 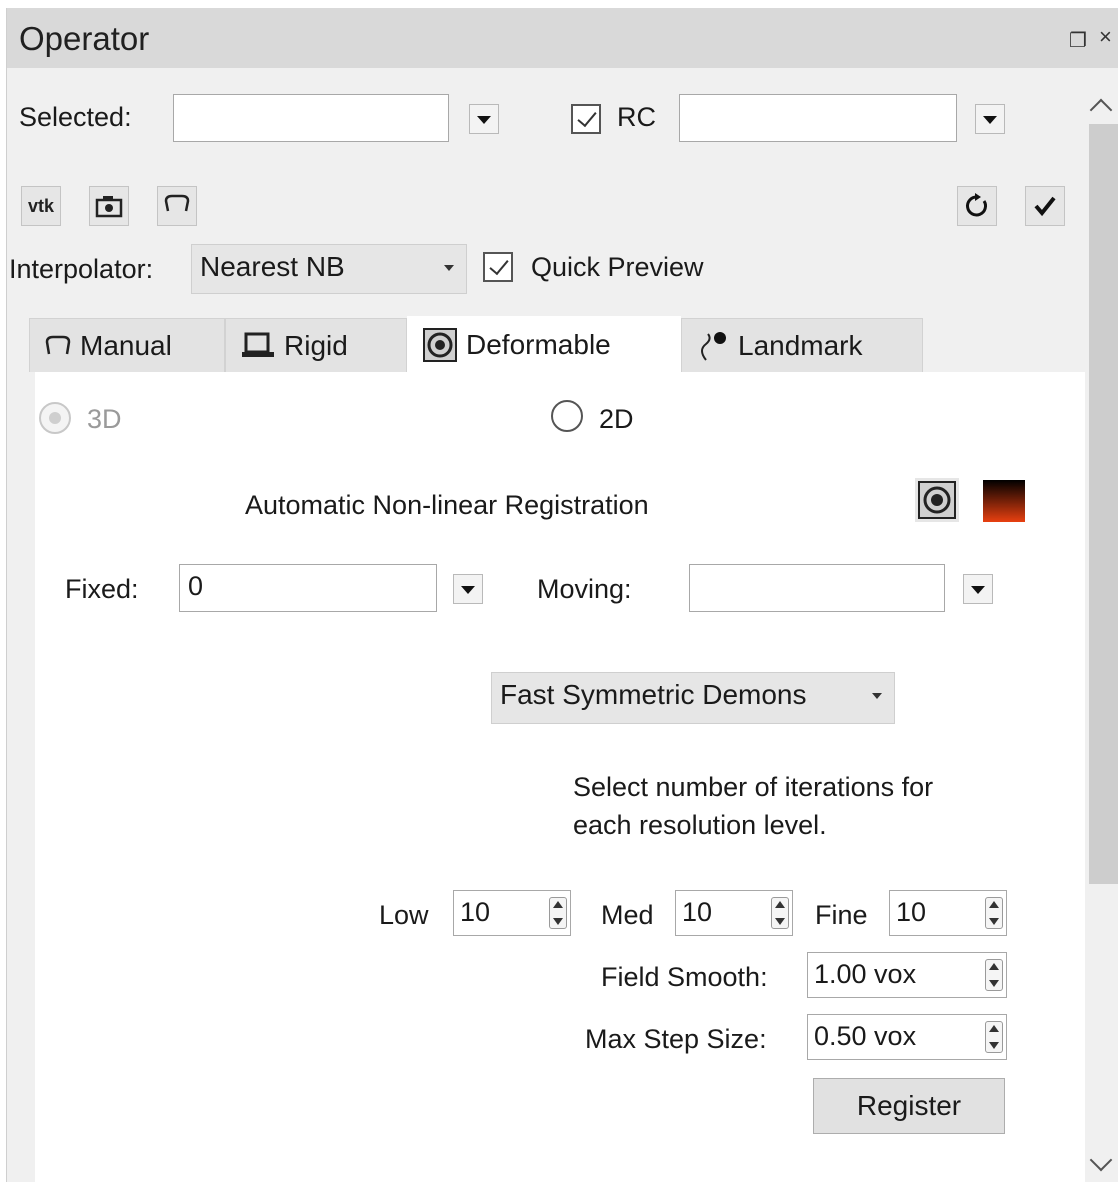 What do you see at coordinates (308, 588) in the screenshot?
I see `fixed-field: 0` at bounding box center [308, 588].